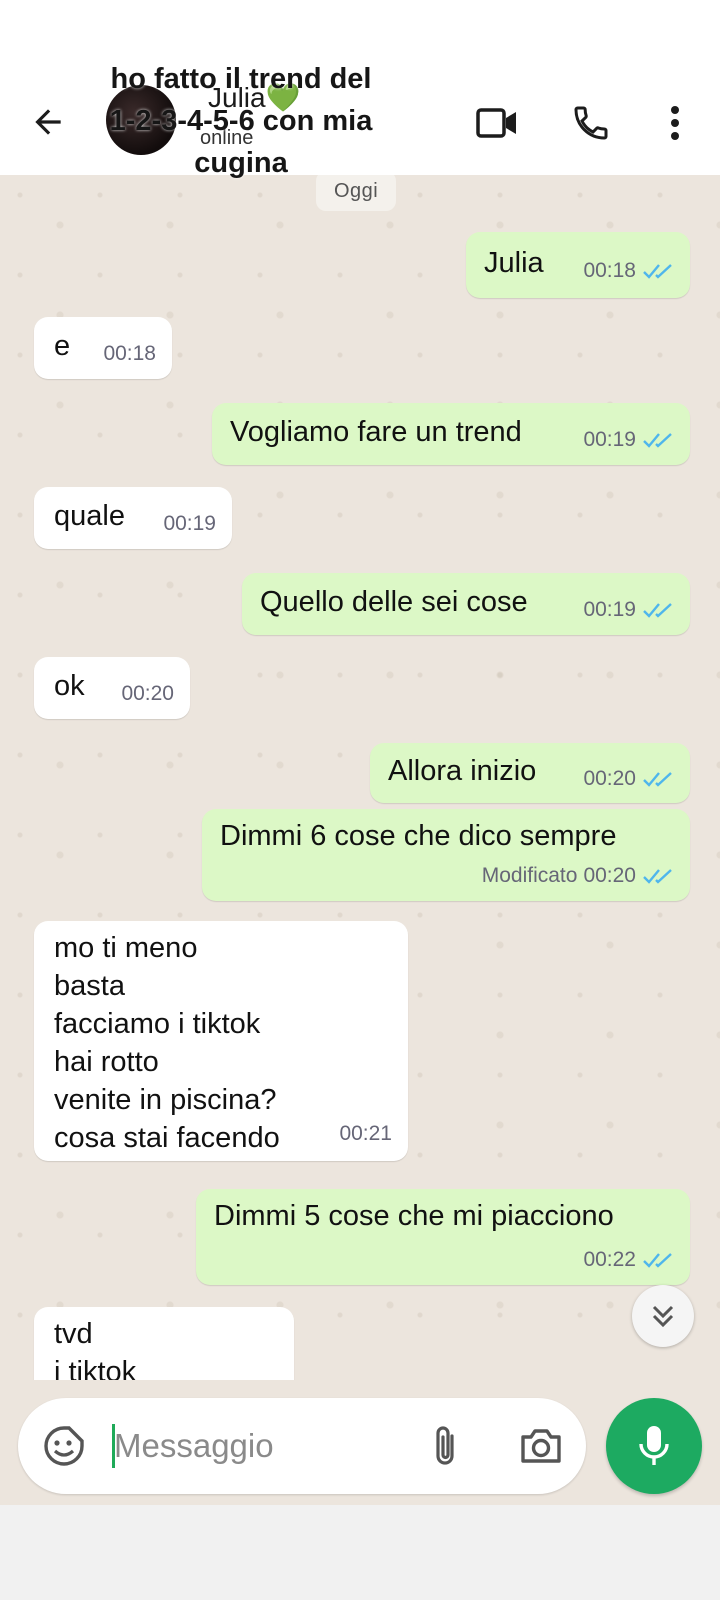  I want to click on message-time: 00:21, so click(365, 1133).